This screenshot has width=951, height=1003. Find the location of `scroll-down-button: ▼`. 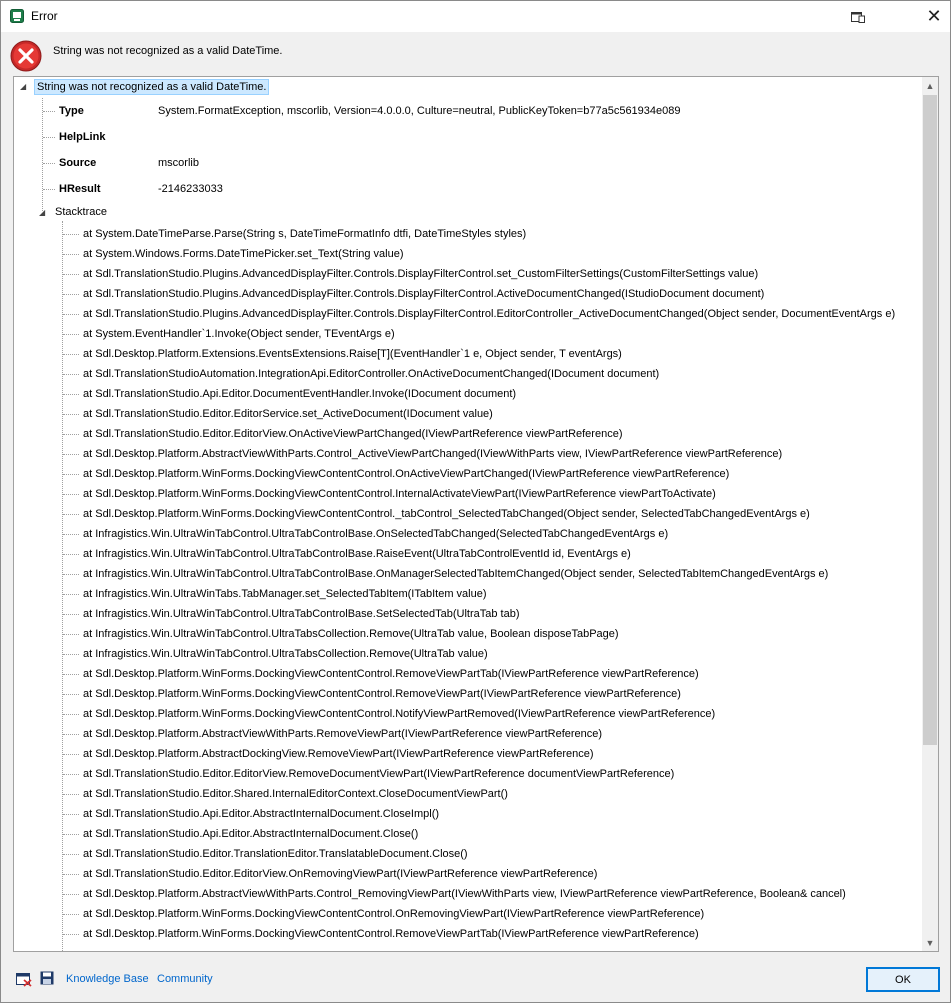

scroll-down-button: ▼ is located at coordinates (930, 942).